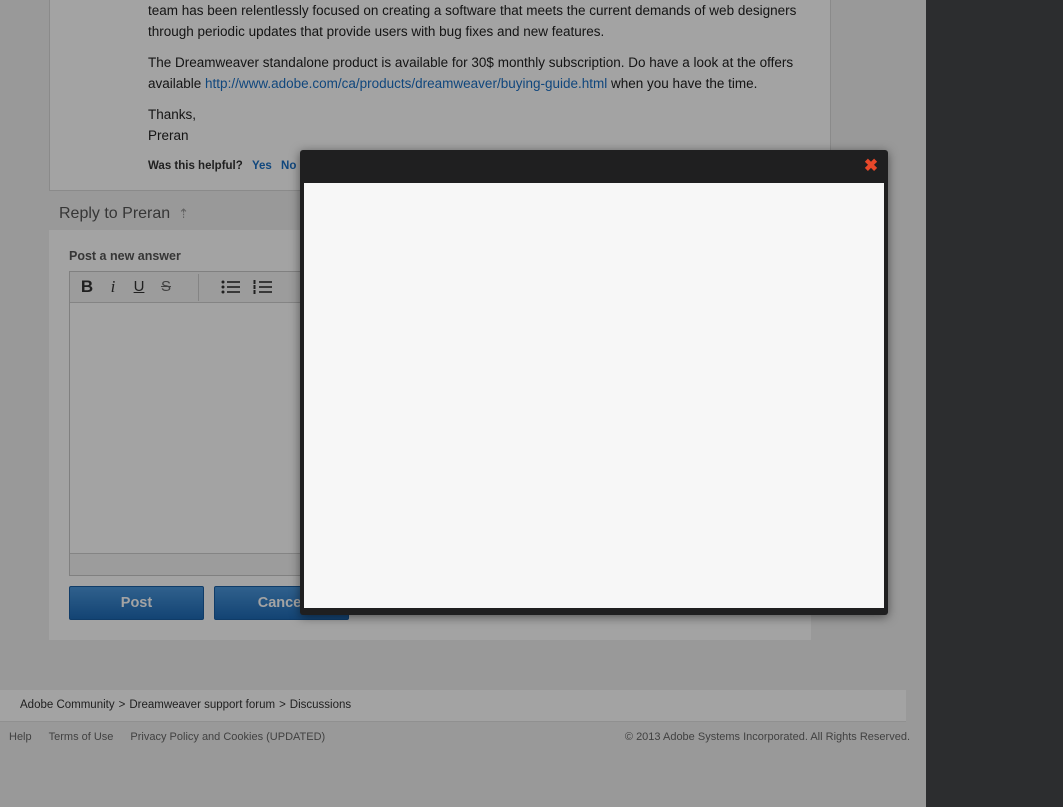  I want to click on close-icon: ✖, so click(871, 166).